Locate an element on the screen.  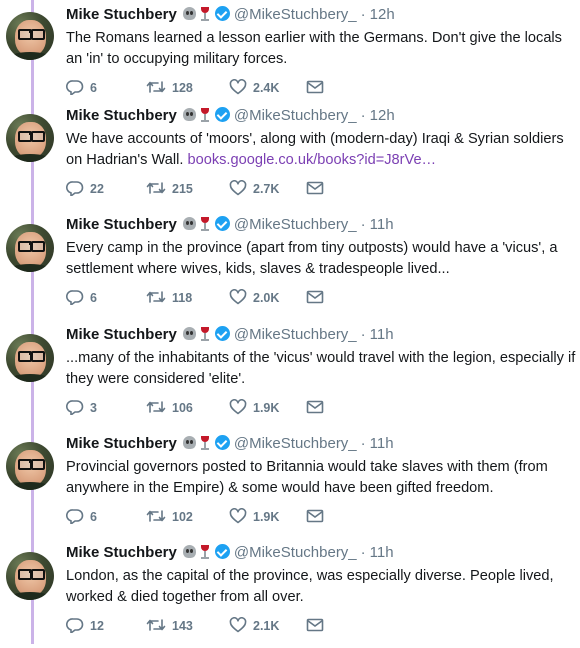
like-button: 2.4K is located at coordinates (254, 88).